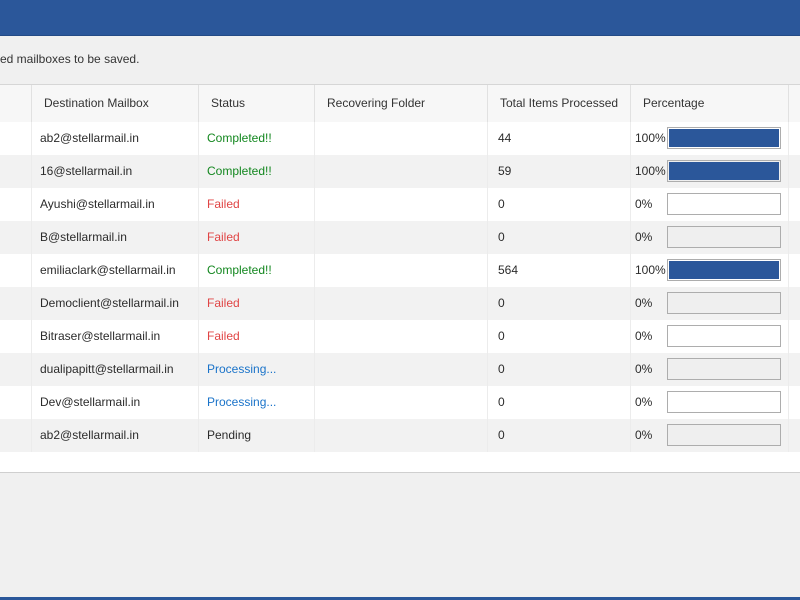 The image size is (800, 600). Describe the element at coordinates (114, 303) in the screenshot. I see `destination-mailbox-cell: Democlient@stellarmail.in` at that location.